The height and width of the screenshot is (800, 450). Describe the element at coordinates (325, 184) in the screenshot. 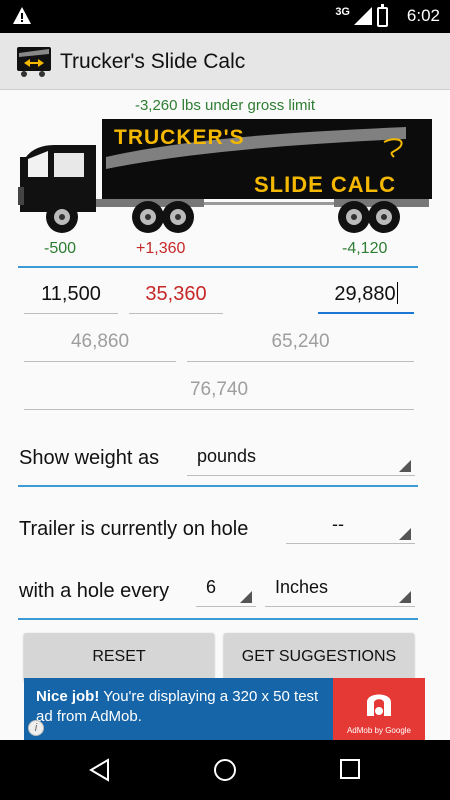

I see `logo-text-line2: SLIDE CALC` at that location.